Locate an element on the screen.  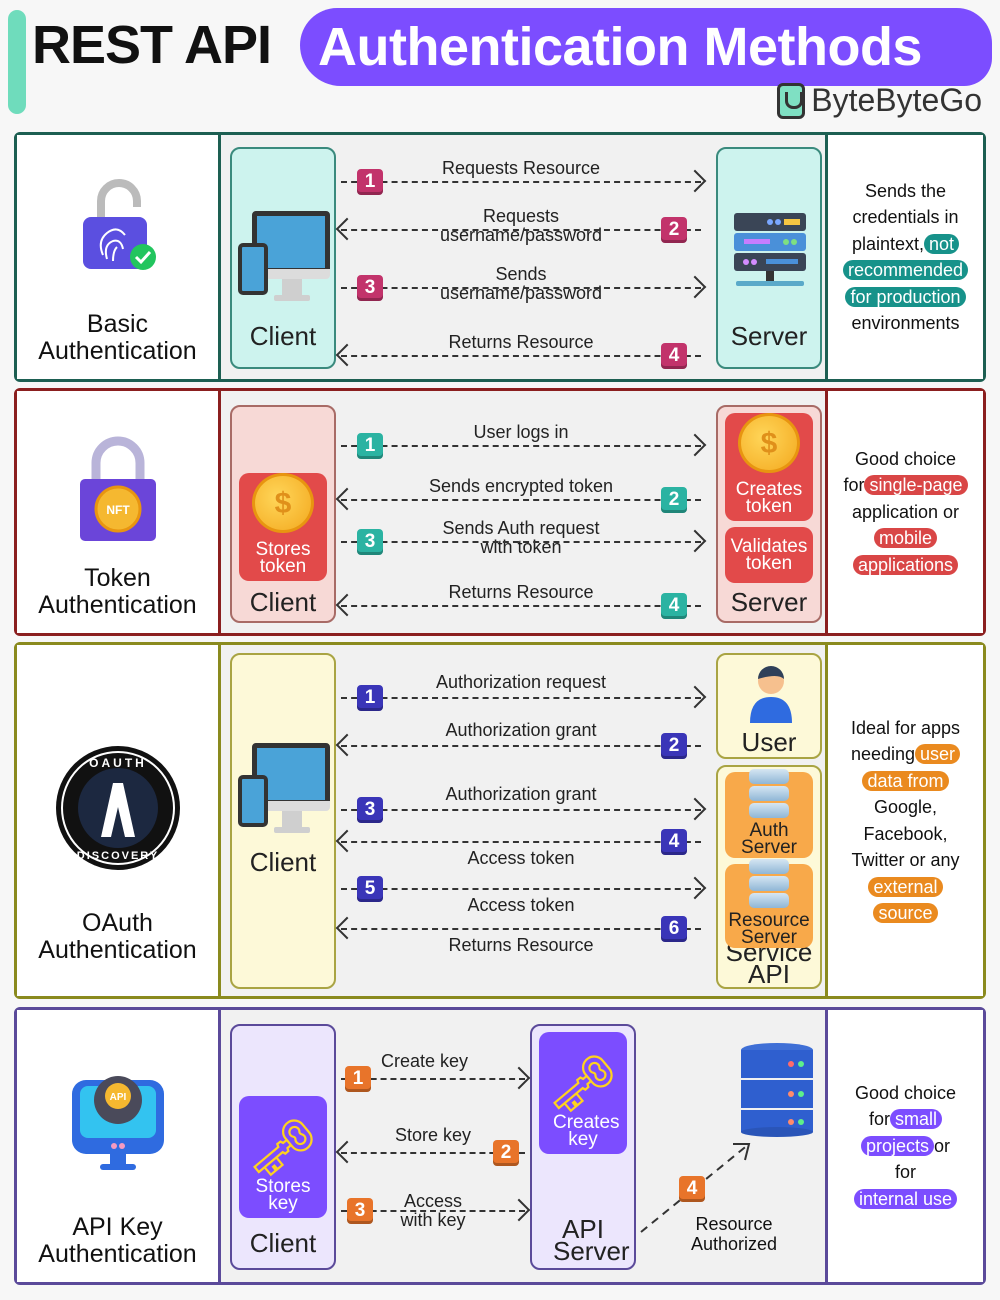
flow-step-2: Store key 2 is located at coordinates (430, 1147).